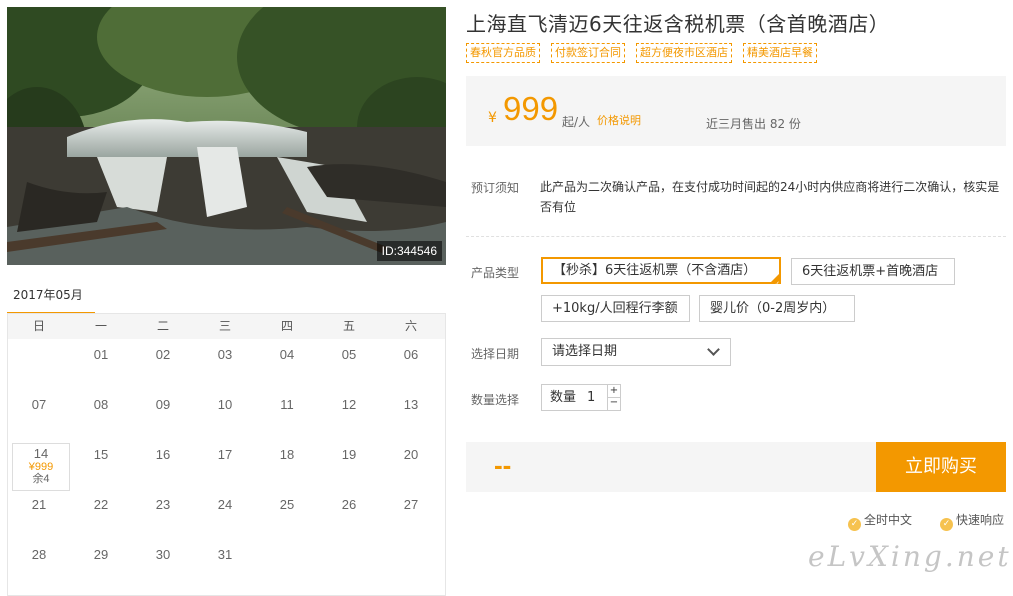 The height and width of the screenshot is (596, 1013). What do you see at coordinates (870, 271) in the screenshot?
I see `option-label: 6天往返机票+首晚酒店` at bounding box center [870, 271].